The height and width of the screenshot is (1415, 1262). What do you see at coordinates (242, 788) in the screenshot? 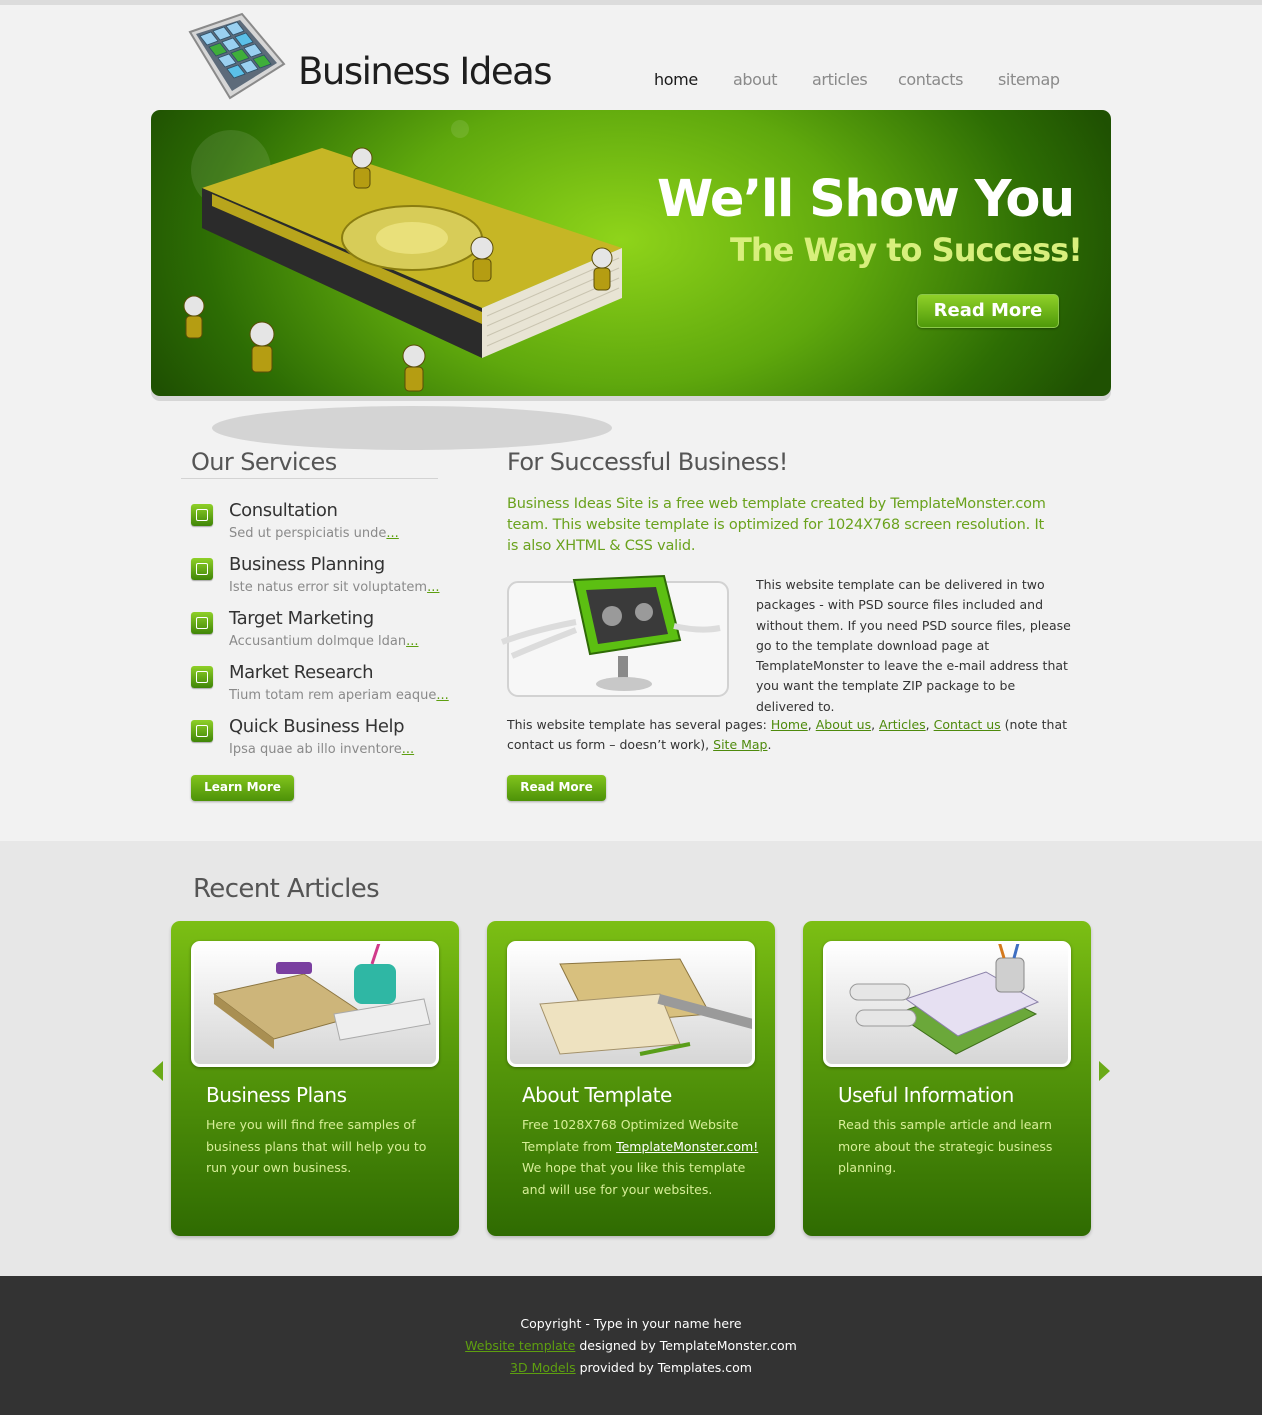
I see `learn-more-button: Learn More` at bounding box center [242, 788].